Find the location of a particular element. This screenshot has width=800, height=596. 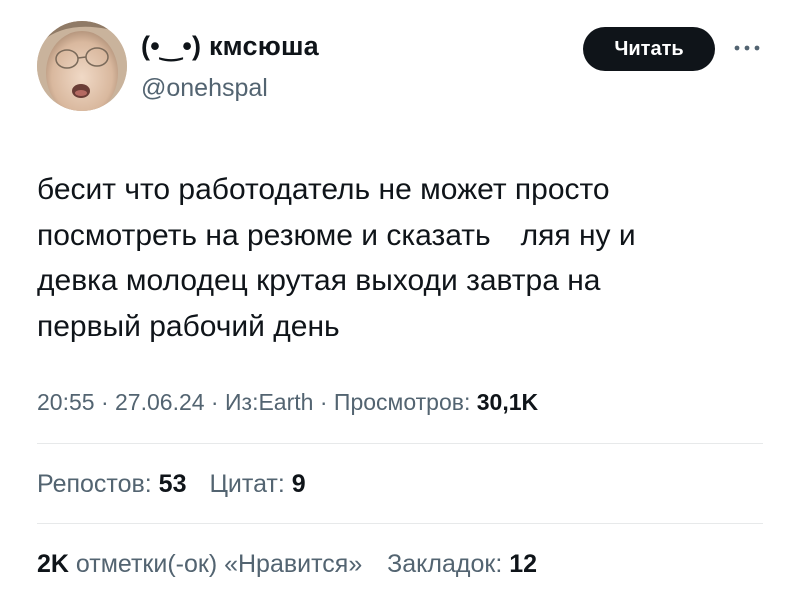

author-display-name: (•‿•) кмсюша is located at coordinates (230, 46).